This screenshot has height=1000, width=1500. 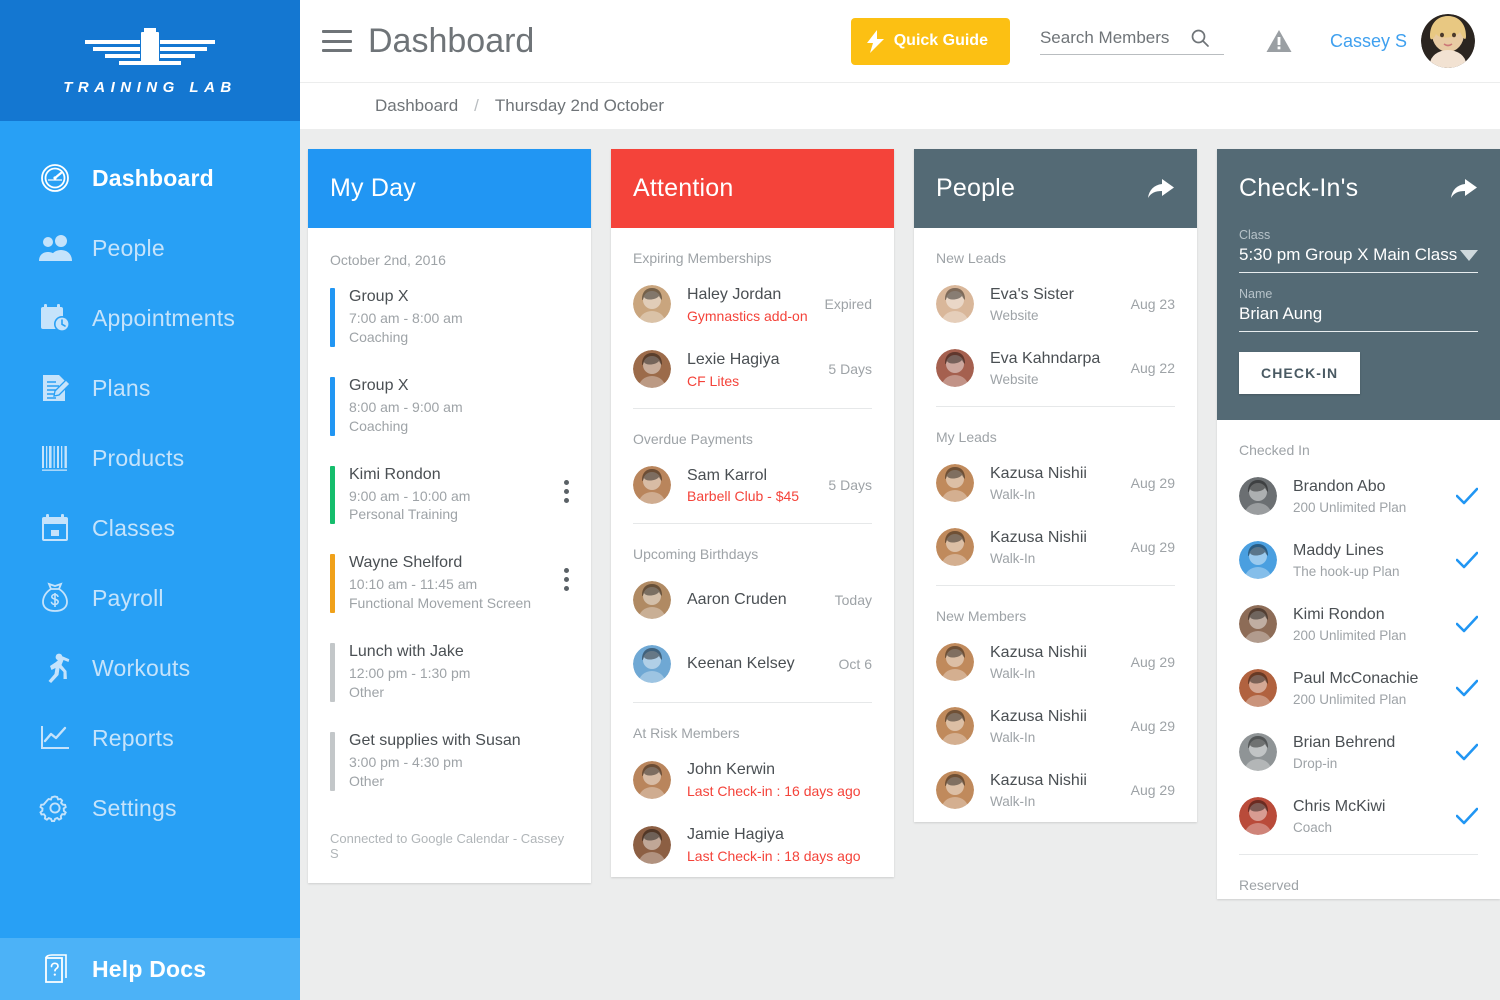 I want to click on sidebar-item-settings: Settings, so click(x=150, y=808).